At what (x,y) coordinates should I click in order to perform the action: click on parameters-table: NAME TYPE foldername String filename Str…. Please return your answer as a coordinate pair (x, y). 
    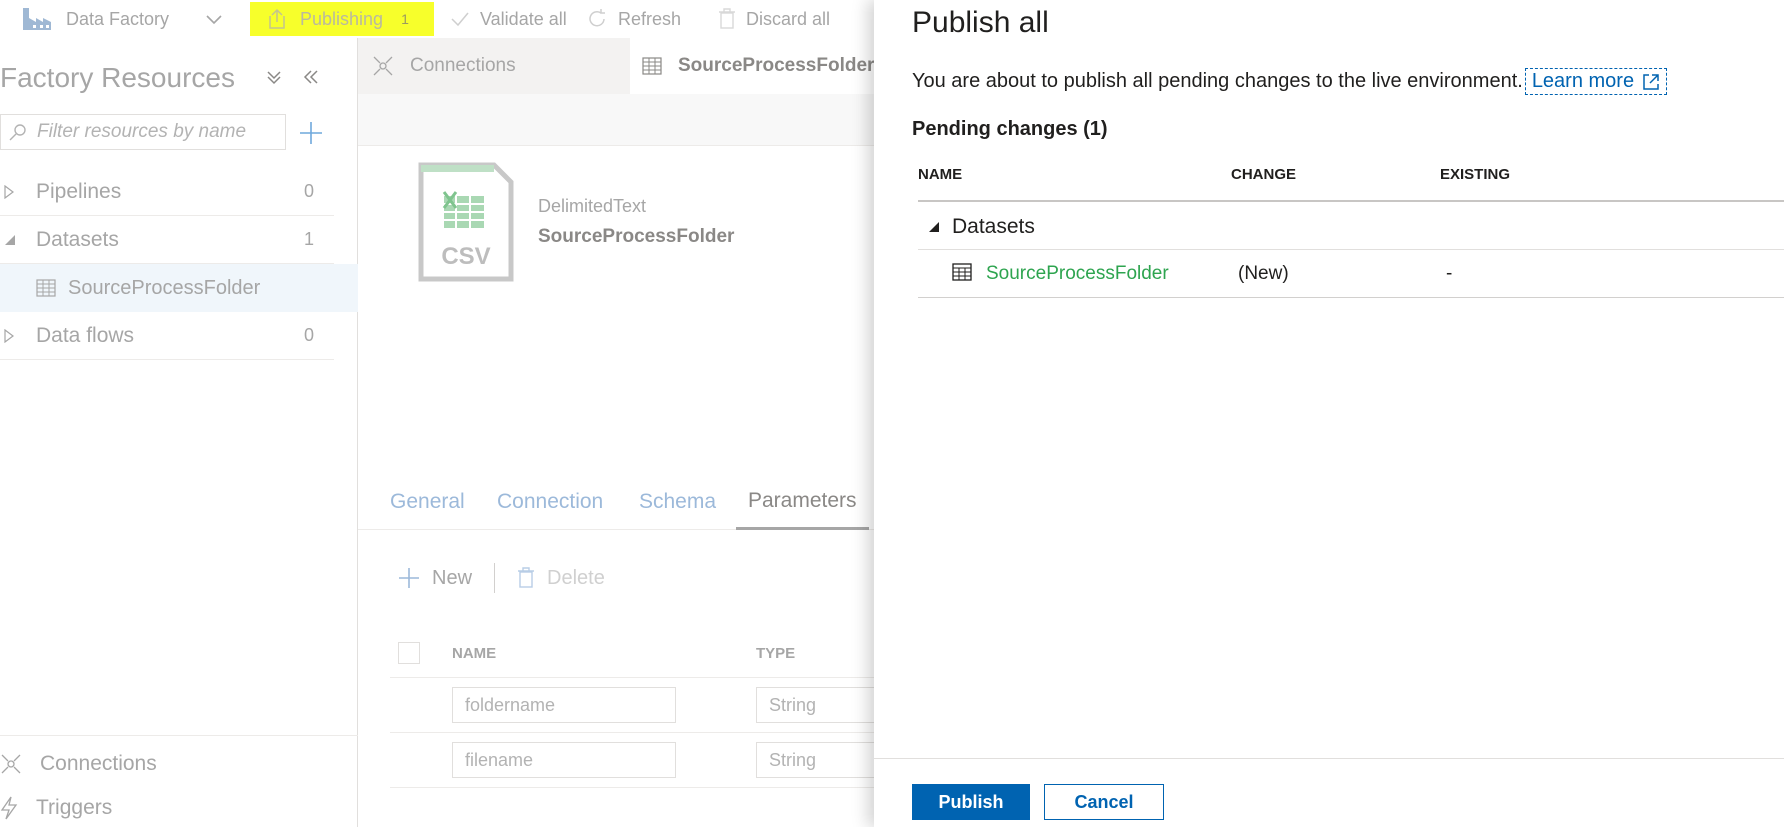
    Looking at the image, I should click on (638, 708).